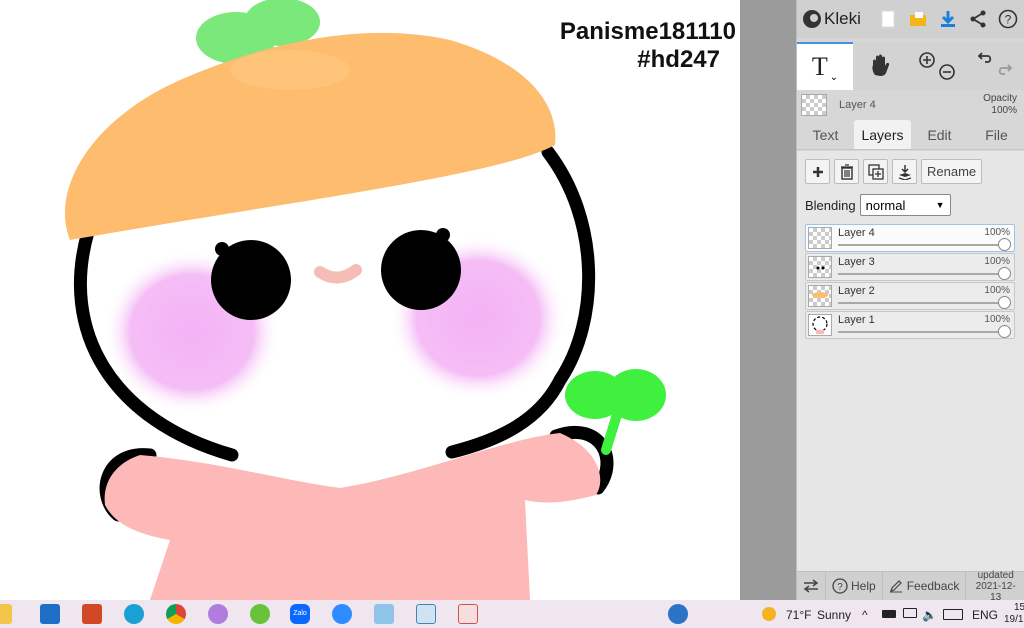 The image size is (1024, 628). Describe the element at coordinates (825, 134) in the screenshot. I see `tab-text: Text` at that location.